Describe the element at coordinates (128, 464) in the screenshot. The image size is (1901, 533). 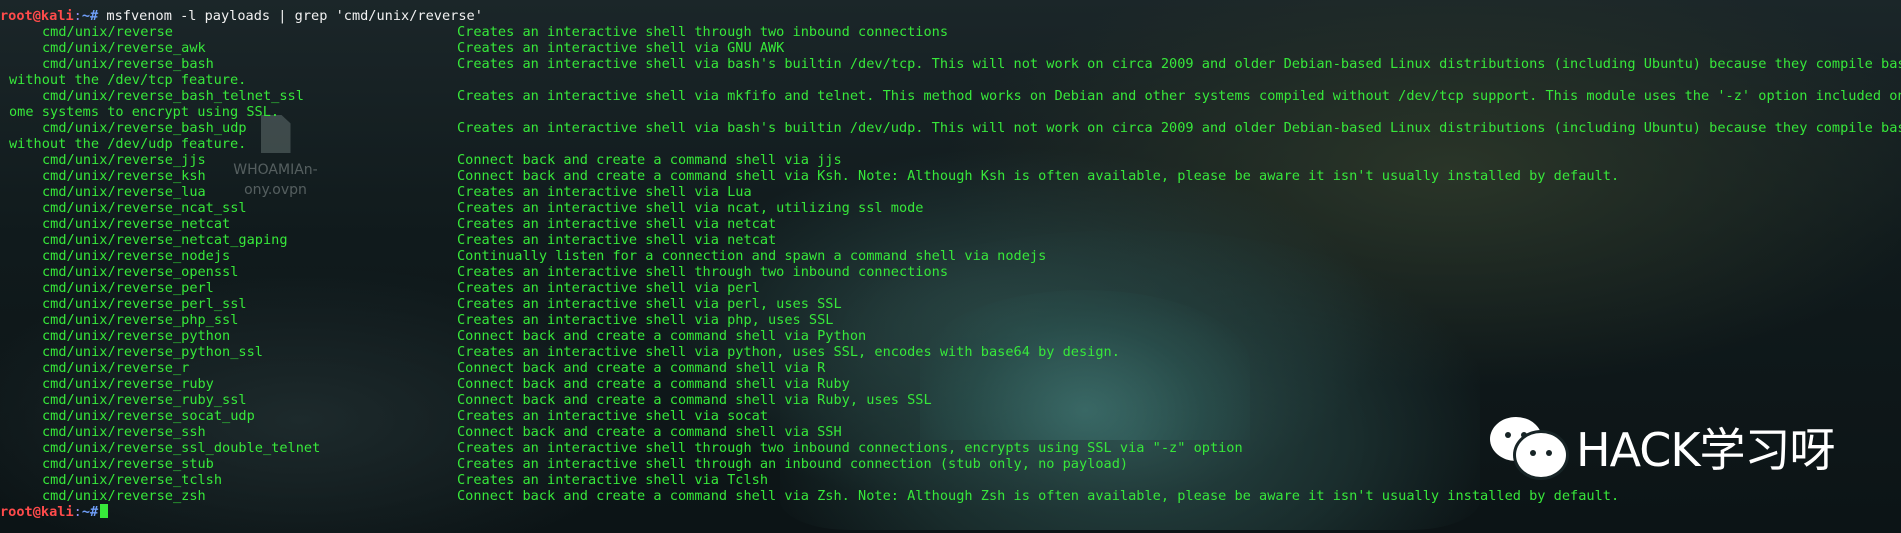
I see `payload-name: cmd/unix/reverse_stub` at that location.